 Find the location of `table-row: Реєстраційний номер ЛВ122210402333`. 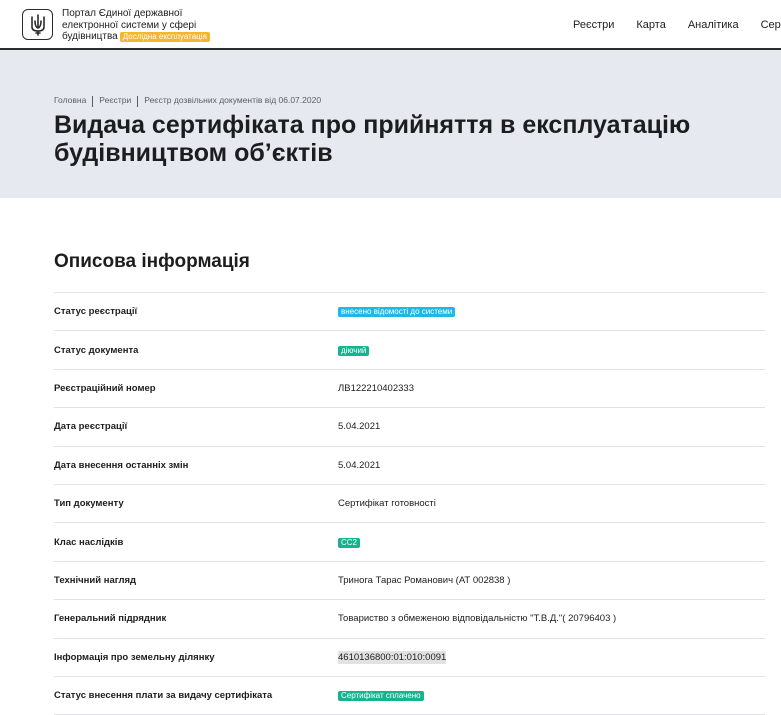

table-row: Реєстраційний номер ЛВ122210402333 is located at coordinates (409, 389).